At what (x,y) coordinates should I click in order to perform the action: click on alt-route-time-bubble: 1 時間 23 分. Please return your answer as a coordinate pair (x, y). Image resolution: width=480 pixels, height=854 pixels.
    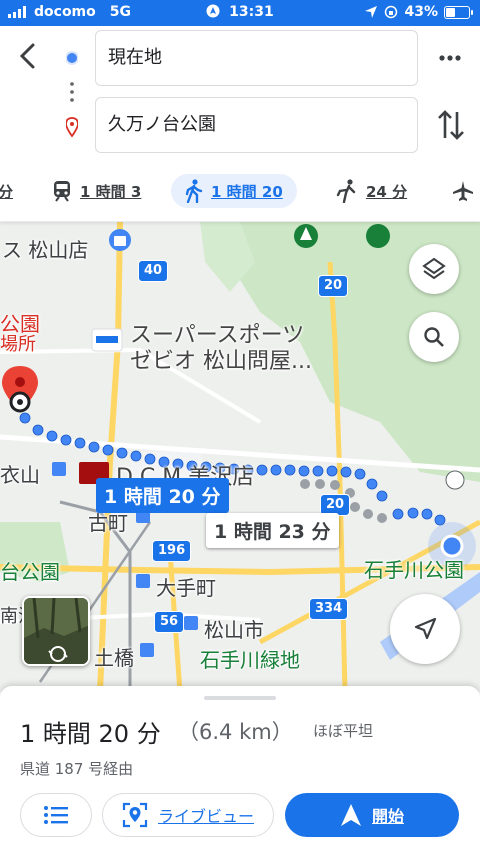
    Looking at the image, I should click on (272, 530).